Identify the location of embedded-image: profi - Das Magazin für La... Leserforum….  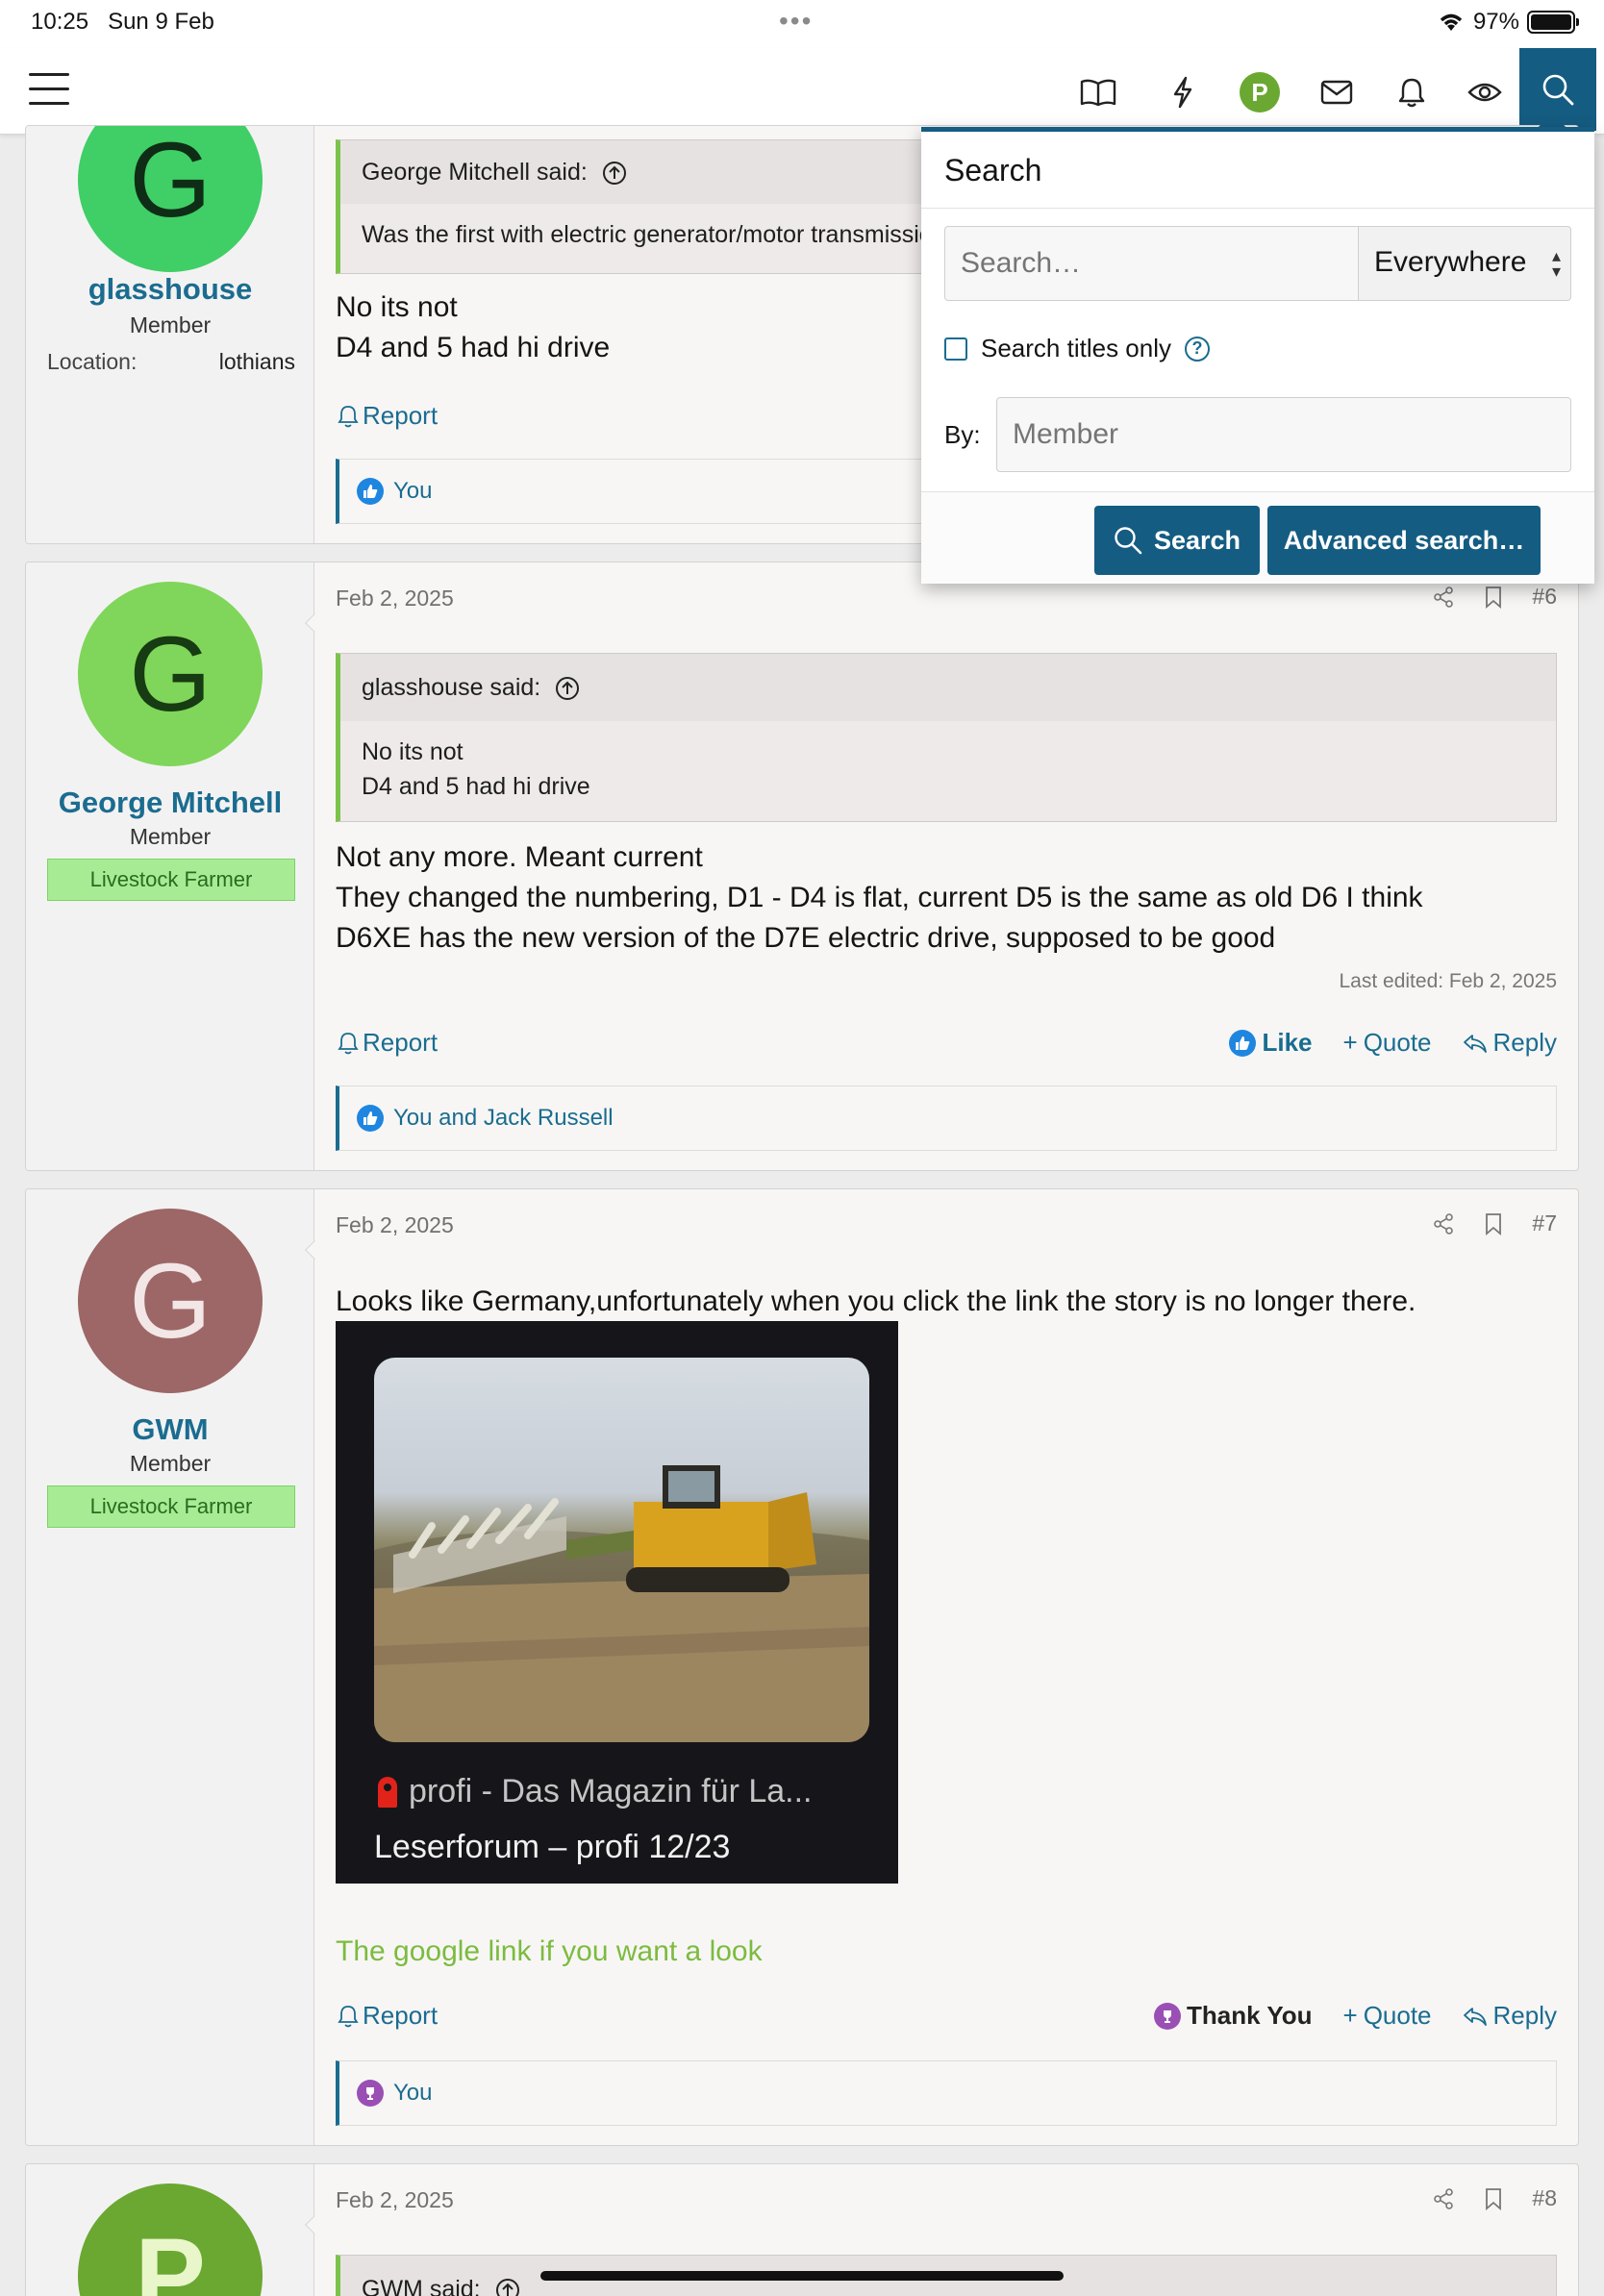
(617, 1602).